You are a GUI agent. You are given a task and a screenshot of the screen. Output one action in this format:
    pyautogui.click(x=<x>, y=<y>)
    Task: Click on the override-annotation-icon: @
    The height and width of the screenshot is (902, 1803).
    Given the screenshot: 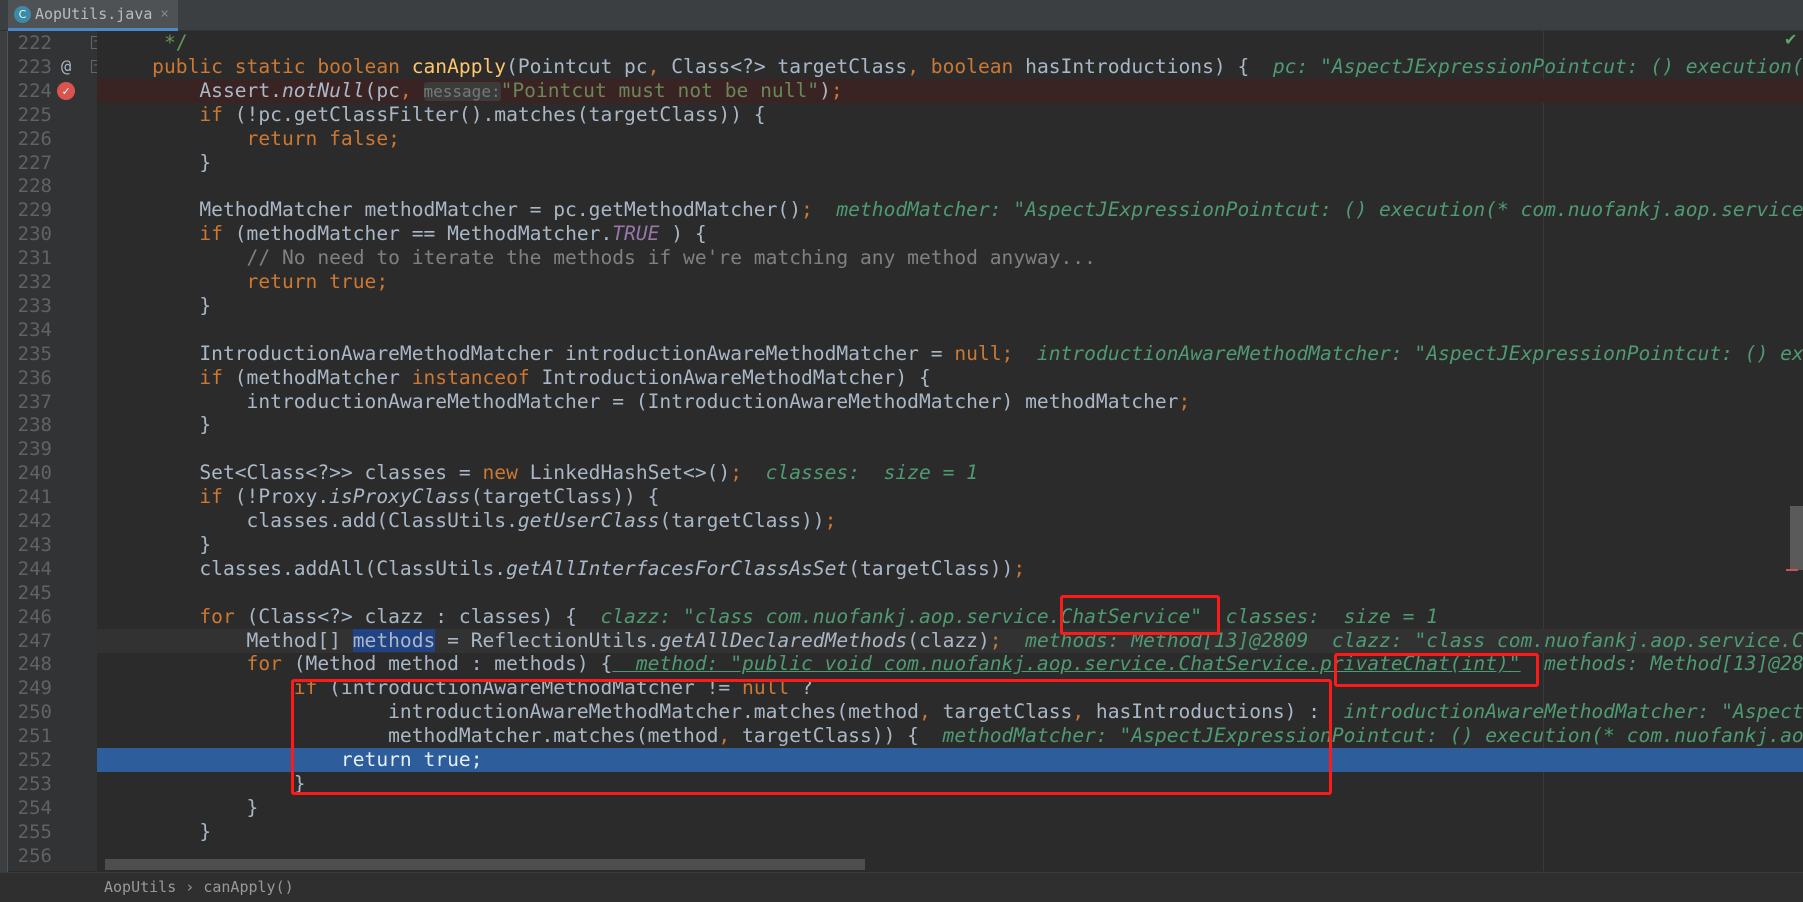 What is the action you would take?
    pyautogui.click(x=66, y=67)
    